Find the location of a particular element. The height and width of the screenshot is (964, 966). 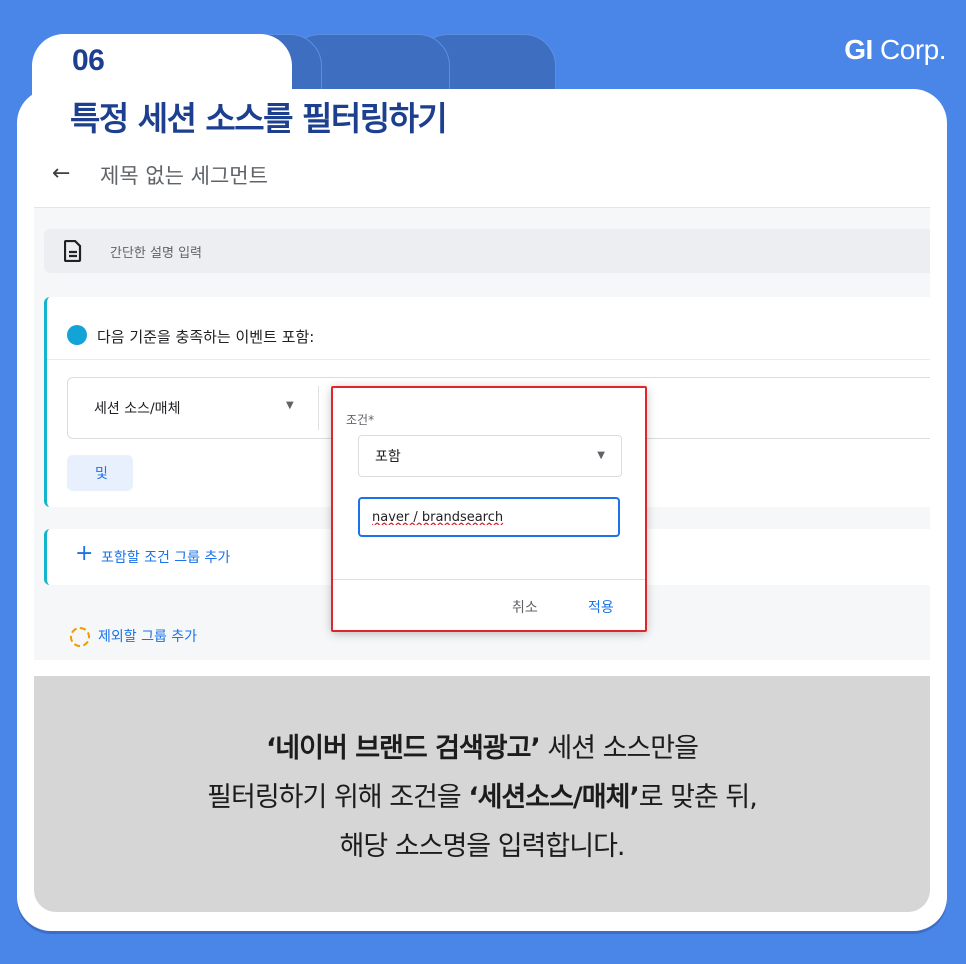

arrow-left-icon: ← is located at coordinates (61, 173).